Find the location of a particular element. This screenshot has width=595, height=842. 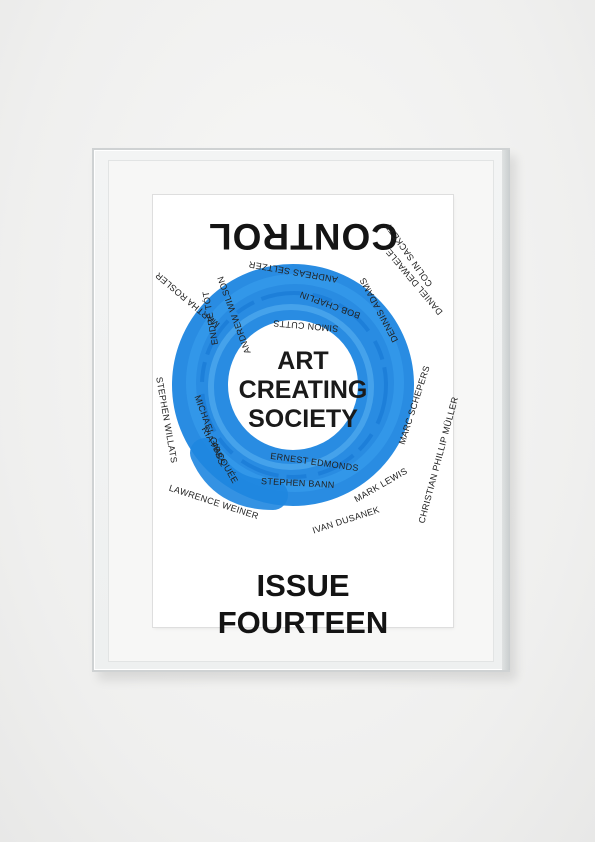

issue-line-2: FOURTEEN is located at coordinates (303, 622).